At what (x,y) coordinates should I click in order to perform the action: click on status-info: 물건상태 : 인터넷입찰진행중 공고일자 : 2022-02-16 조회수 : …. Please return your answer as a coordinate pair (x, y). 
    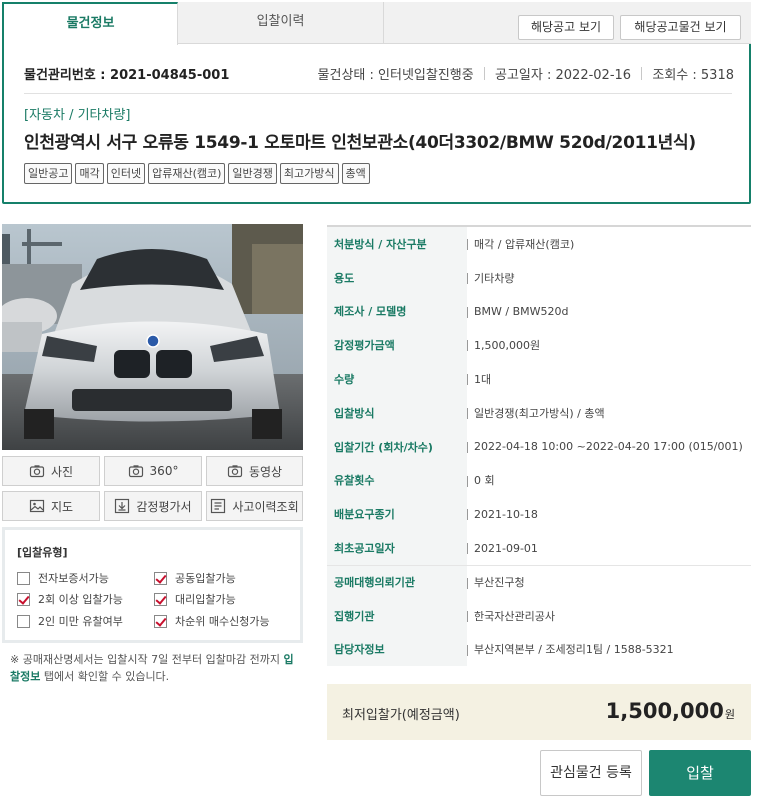
    Looking at the image, I should click on (526, 73).